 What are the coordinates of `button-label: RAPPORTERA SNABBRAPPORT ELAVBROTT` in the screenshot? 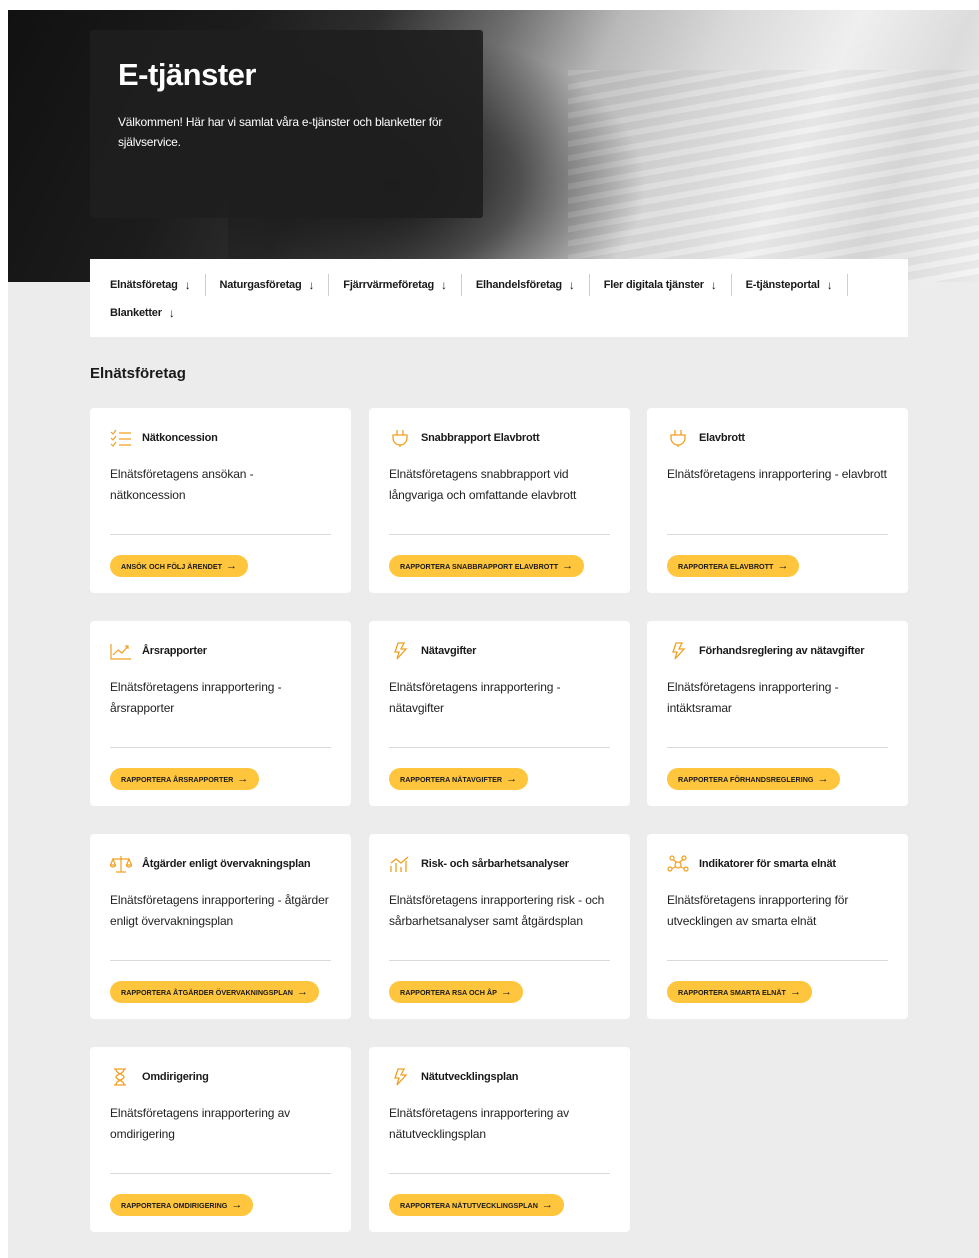 It's located at (479, 566).